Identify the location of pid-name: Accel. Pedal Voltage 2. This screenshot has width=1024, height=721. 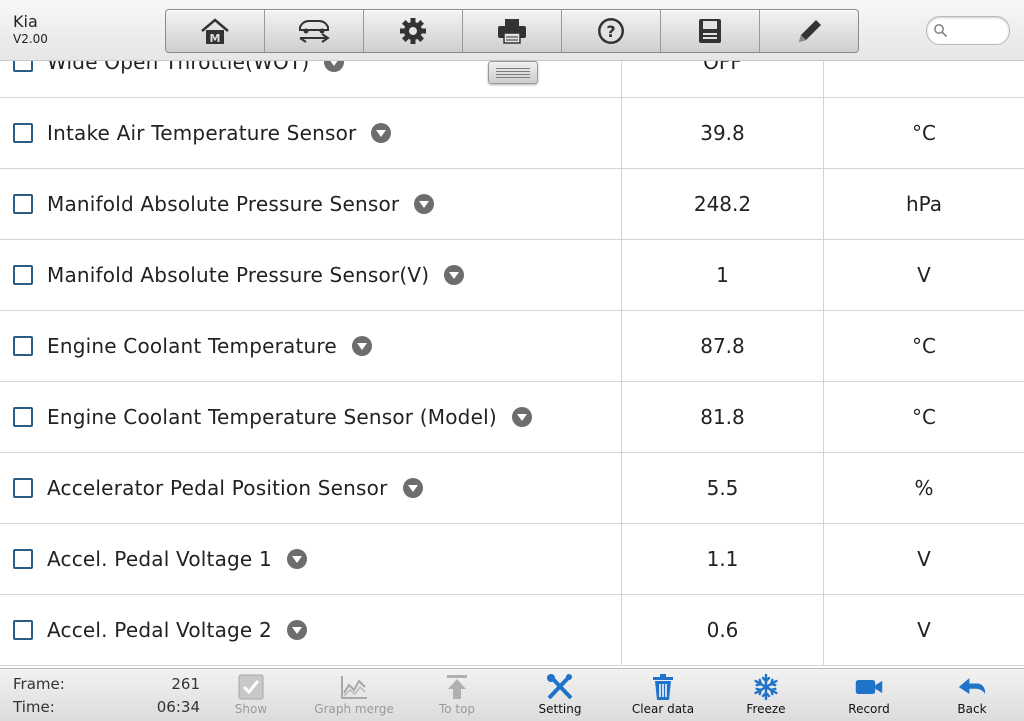
(159, 630).